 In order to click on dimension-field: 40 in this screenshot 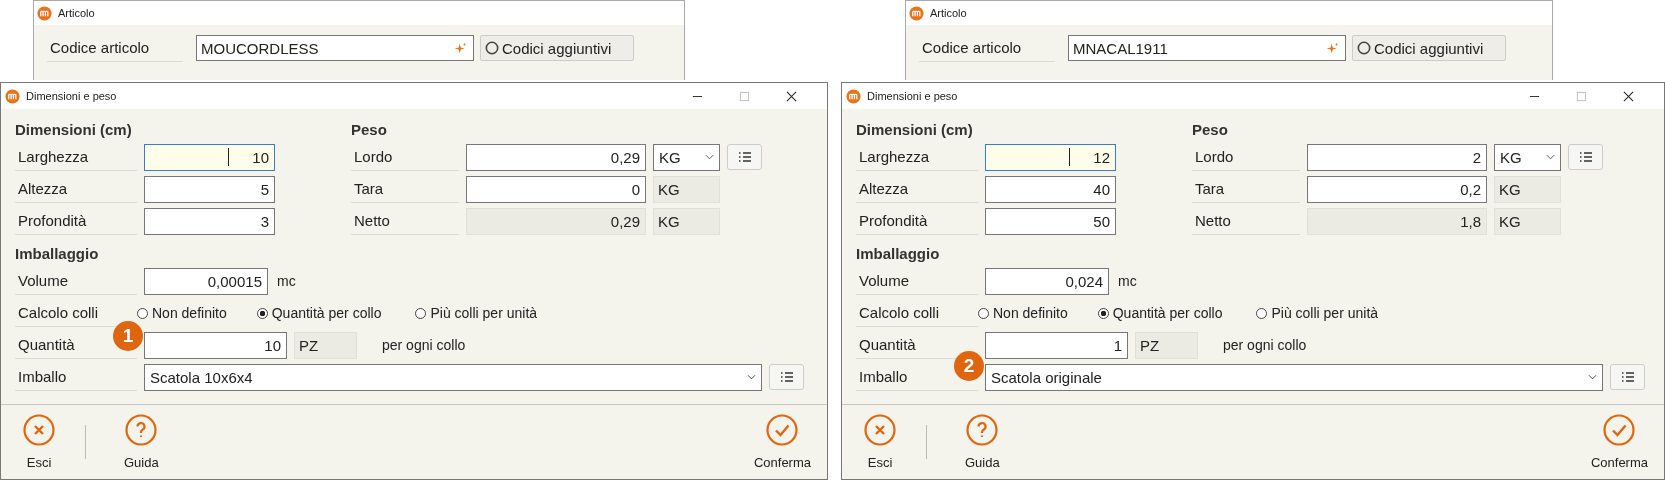, I will do `click(1050, 189)`.